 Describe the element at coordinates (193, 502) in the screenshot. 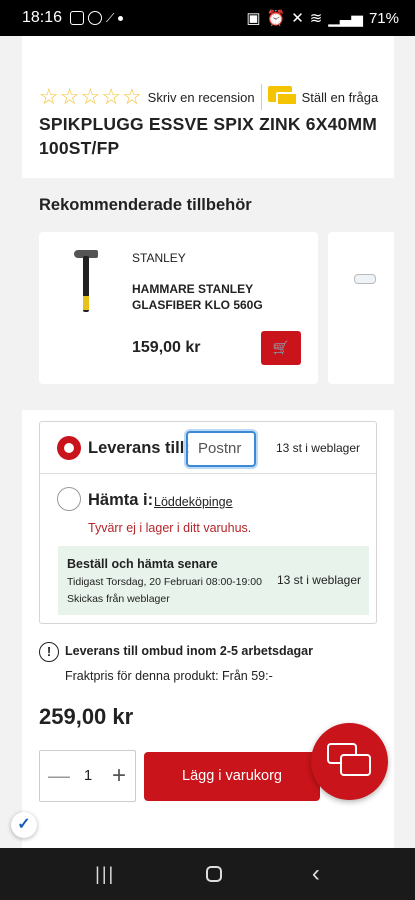

I see `store-link: Löddeköpinge` at that location.